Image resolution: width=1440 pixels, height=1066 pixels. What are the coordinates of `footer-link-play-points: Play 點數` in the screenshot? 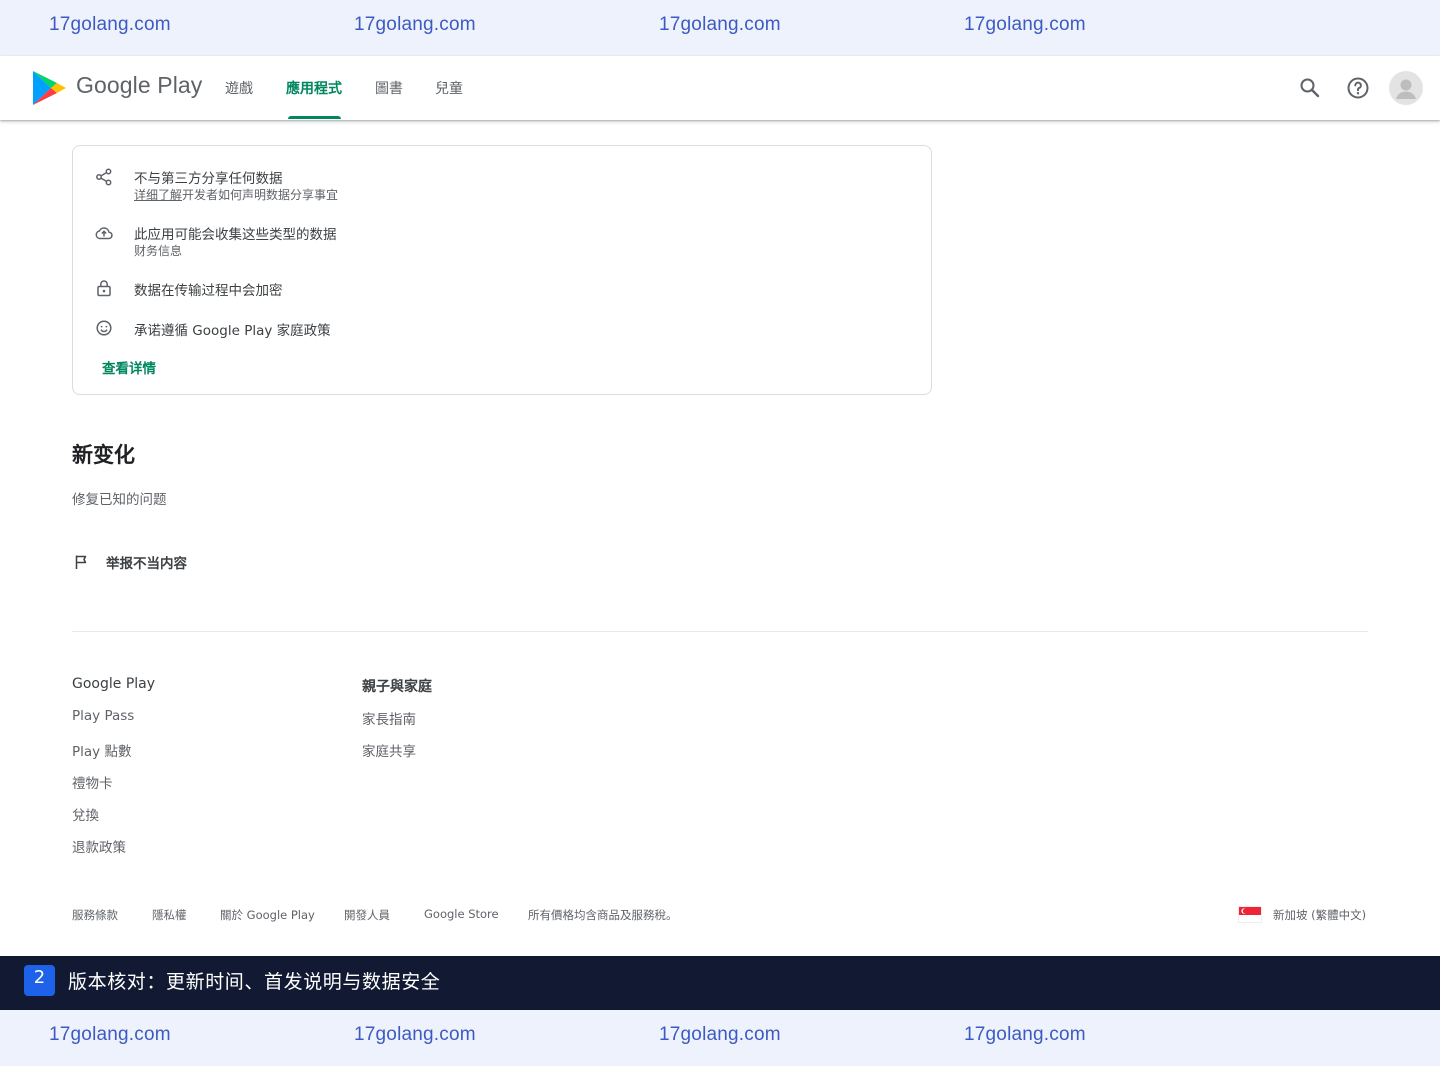 It's located at (101, 750).